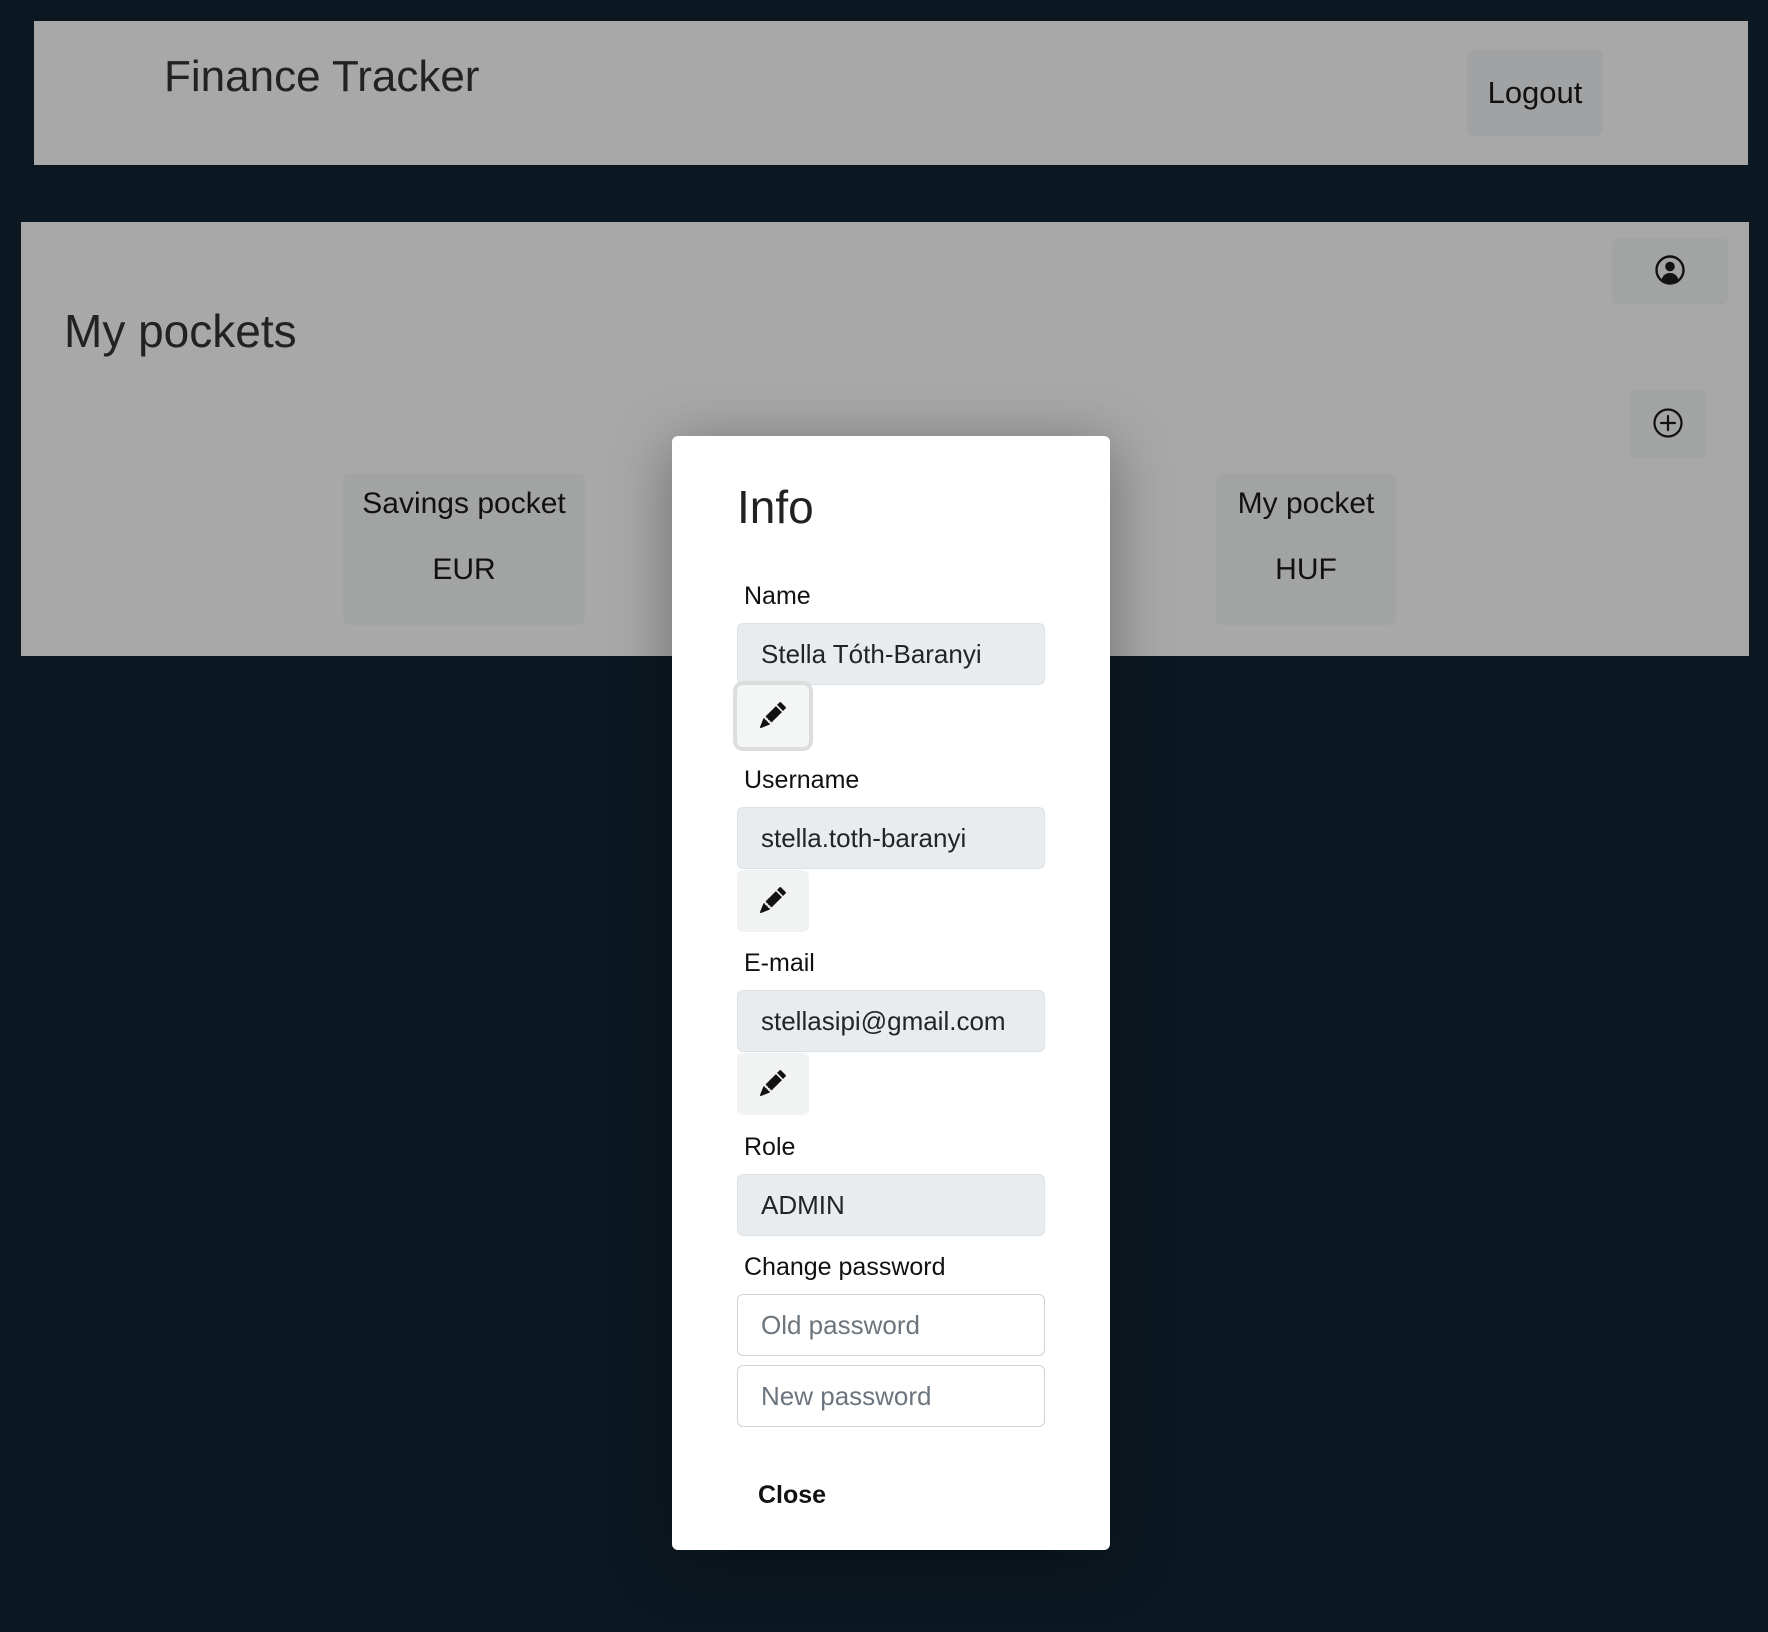  I want to click on change-password-label: Change password, so click(845, 1267).